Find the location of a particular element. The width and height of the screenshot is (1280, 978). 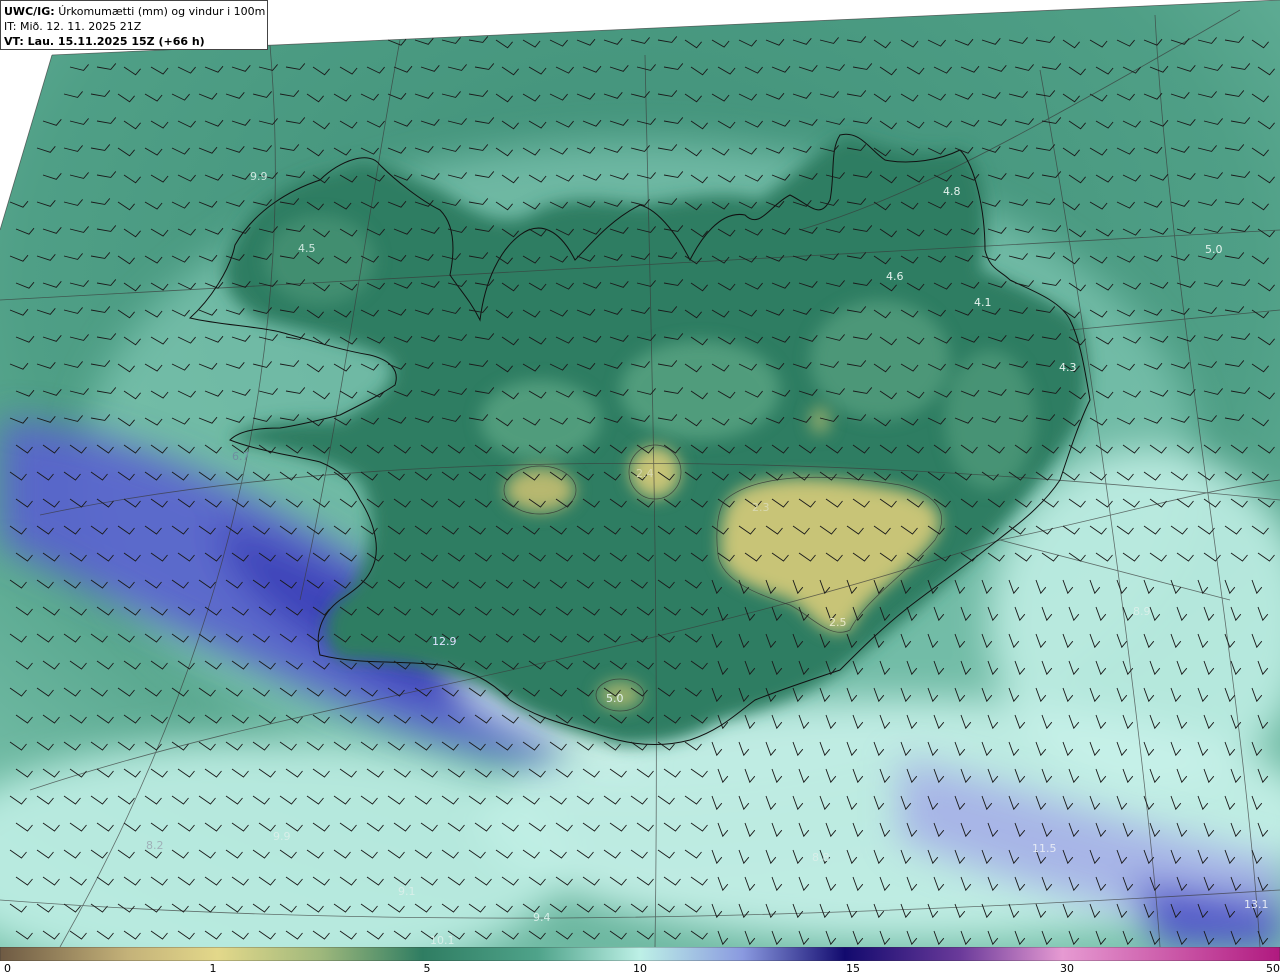

valid-time: VT: Lau. 15.11.2025 15Z (+66 h) is located at coordinates (104, 41).